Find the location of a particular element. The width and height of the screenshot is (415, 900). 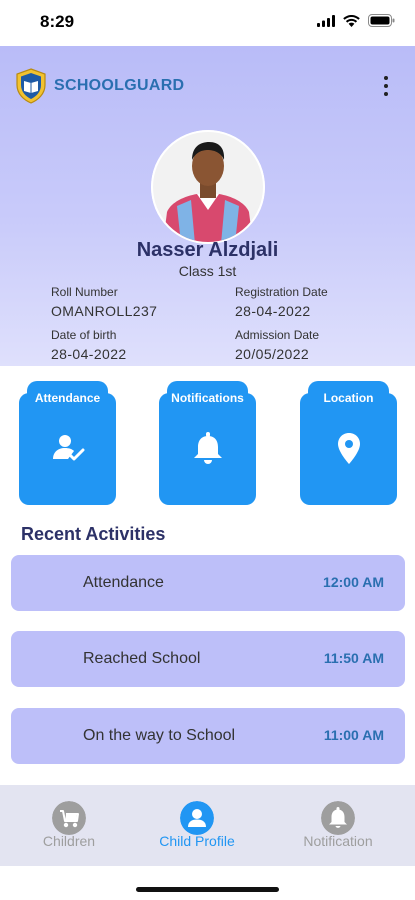

location-card: Location is located at coordinates (348, 443).